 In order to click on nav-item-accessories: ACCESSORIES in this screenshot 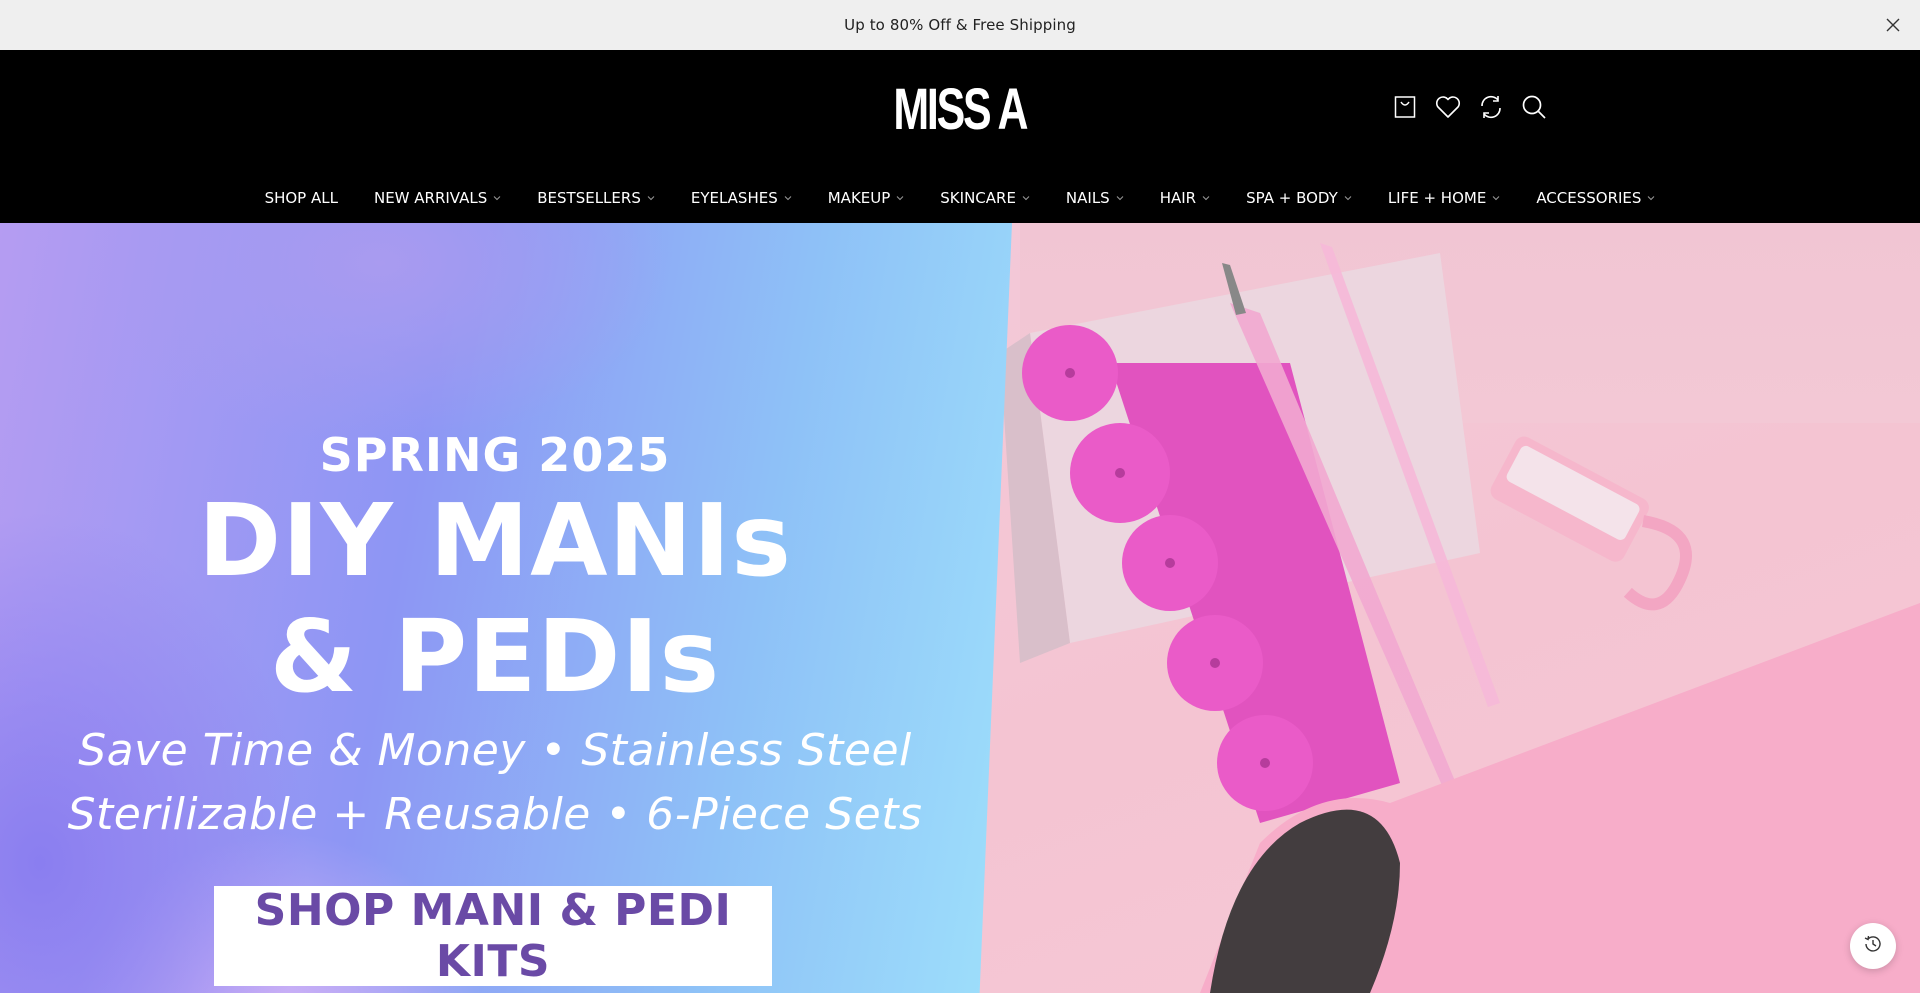, I will do `click(1595, 198)`.